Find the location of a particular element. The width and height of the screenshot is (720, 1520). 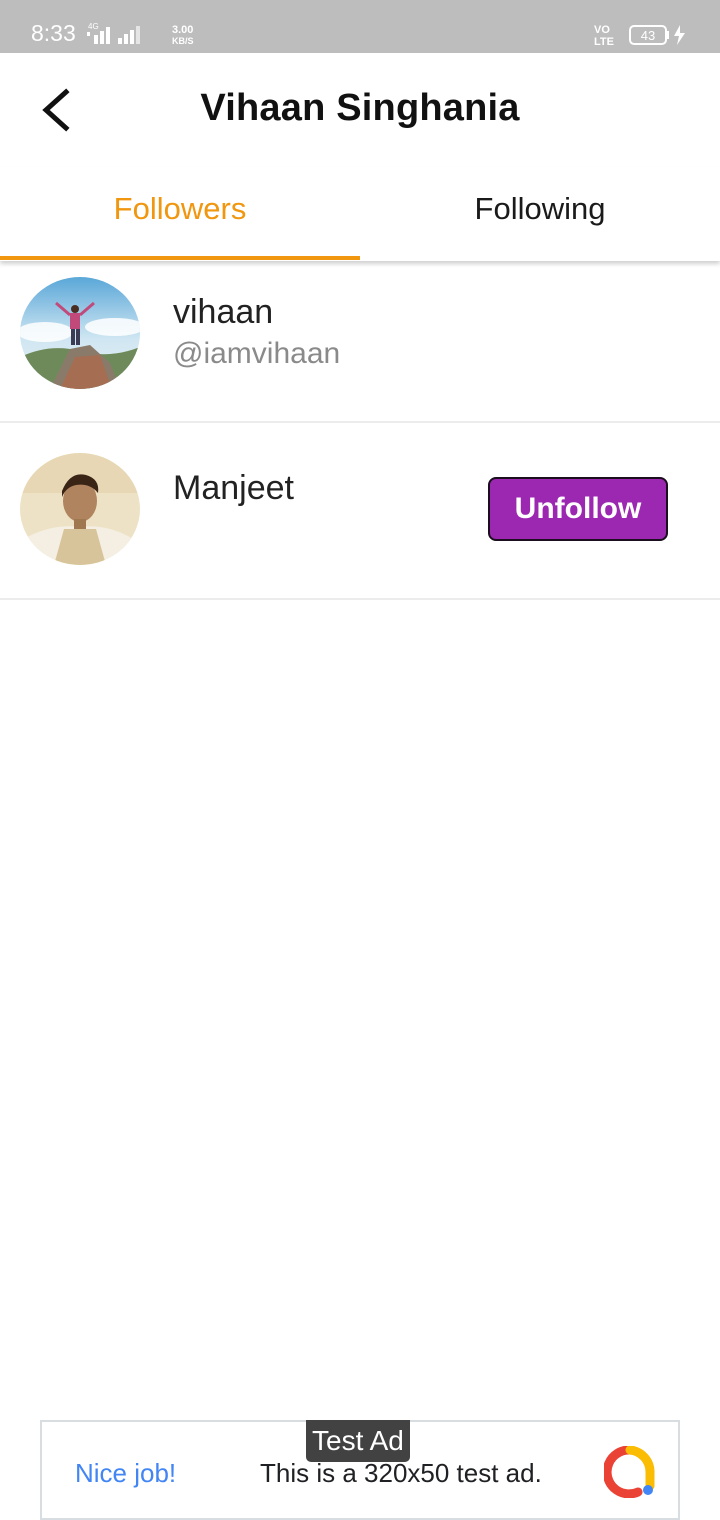

status-bar: 8:33 4G 3.00 KB/S VO LTE 43 is located at coordinates (360, 26).